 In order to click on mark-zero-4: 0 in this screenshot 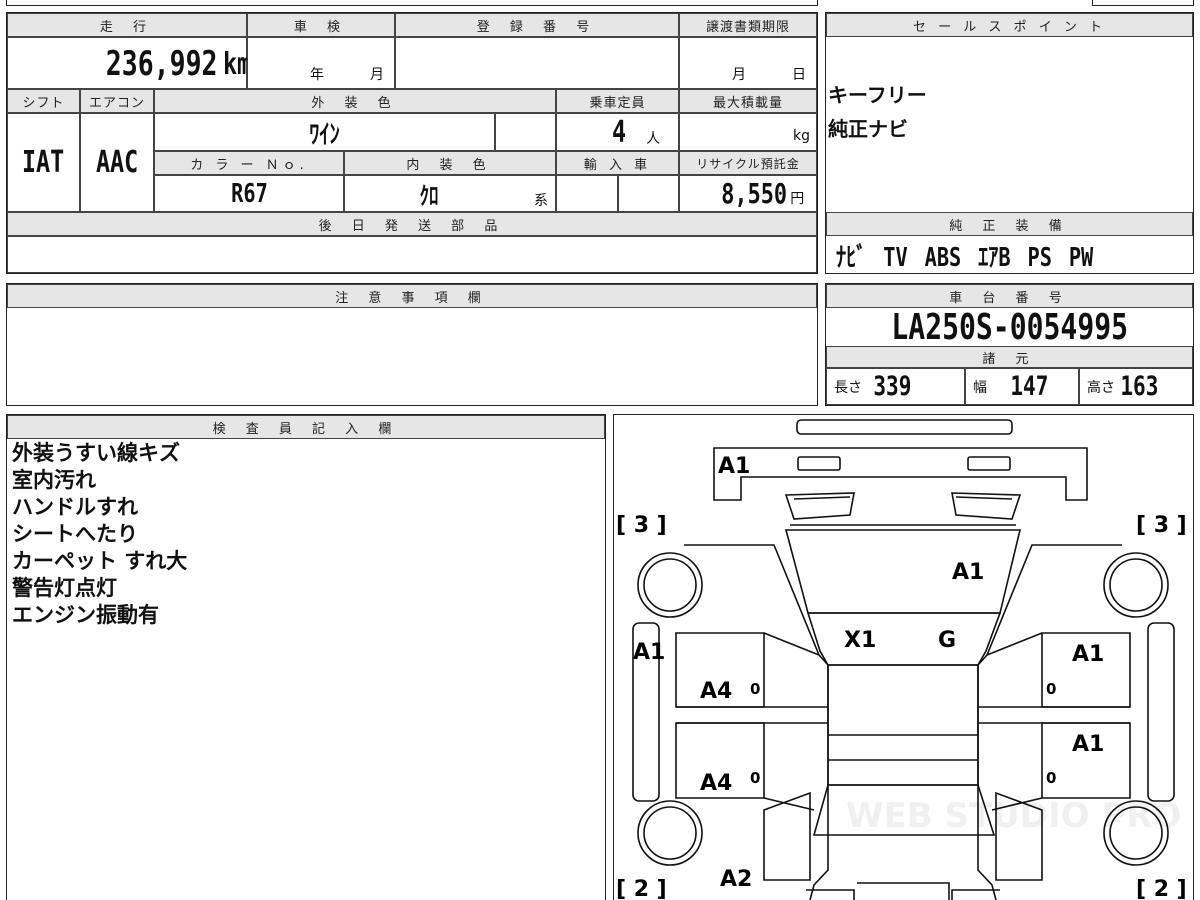, I will do `click(1051, 778)`.